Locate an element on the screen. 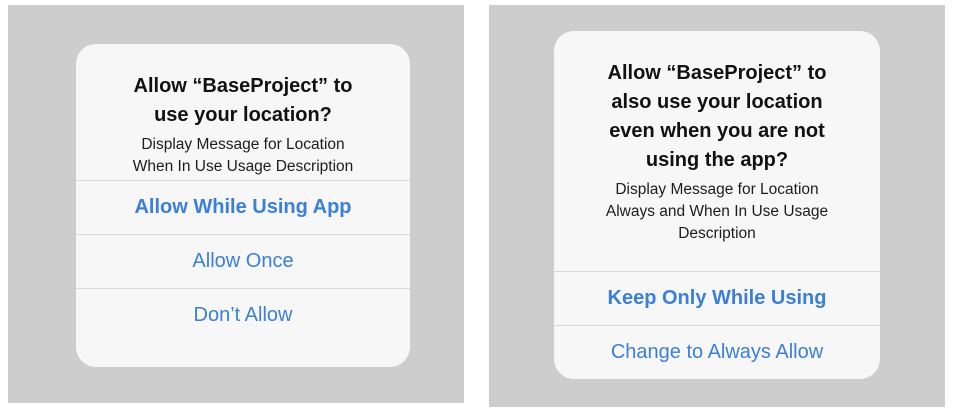 This screenshot has height=418, width=960. dont-allow-button: Don’t Allow is located at coordinates (243, 315).